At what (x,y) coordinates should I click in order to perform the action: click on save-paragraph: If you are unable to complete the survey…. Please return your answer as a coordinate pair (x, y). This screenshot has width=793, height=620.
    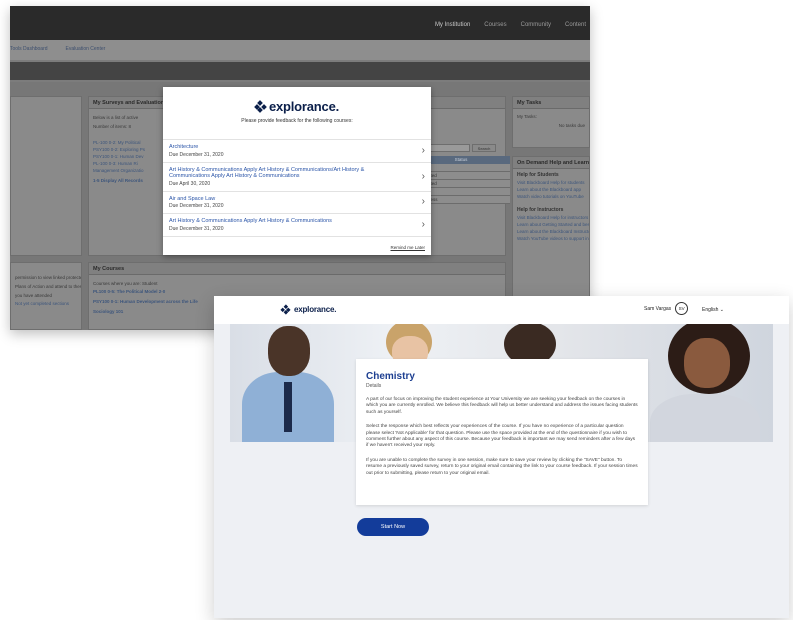
    Looking at the image, I should click on (502, 466).